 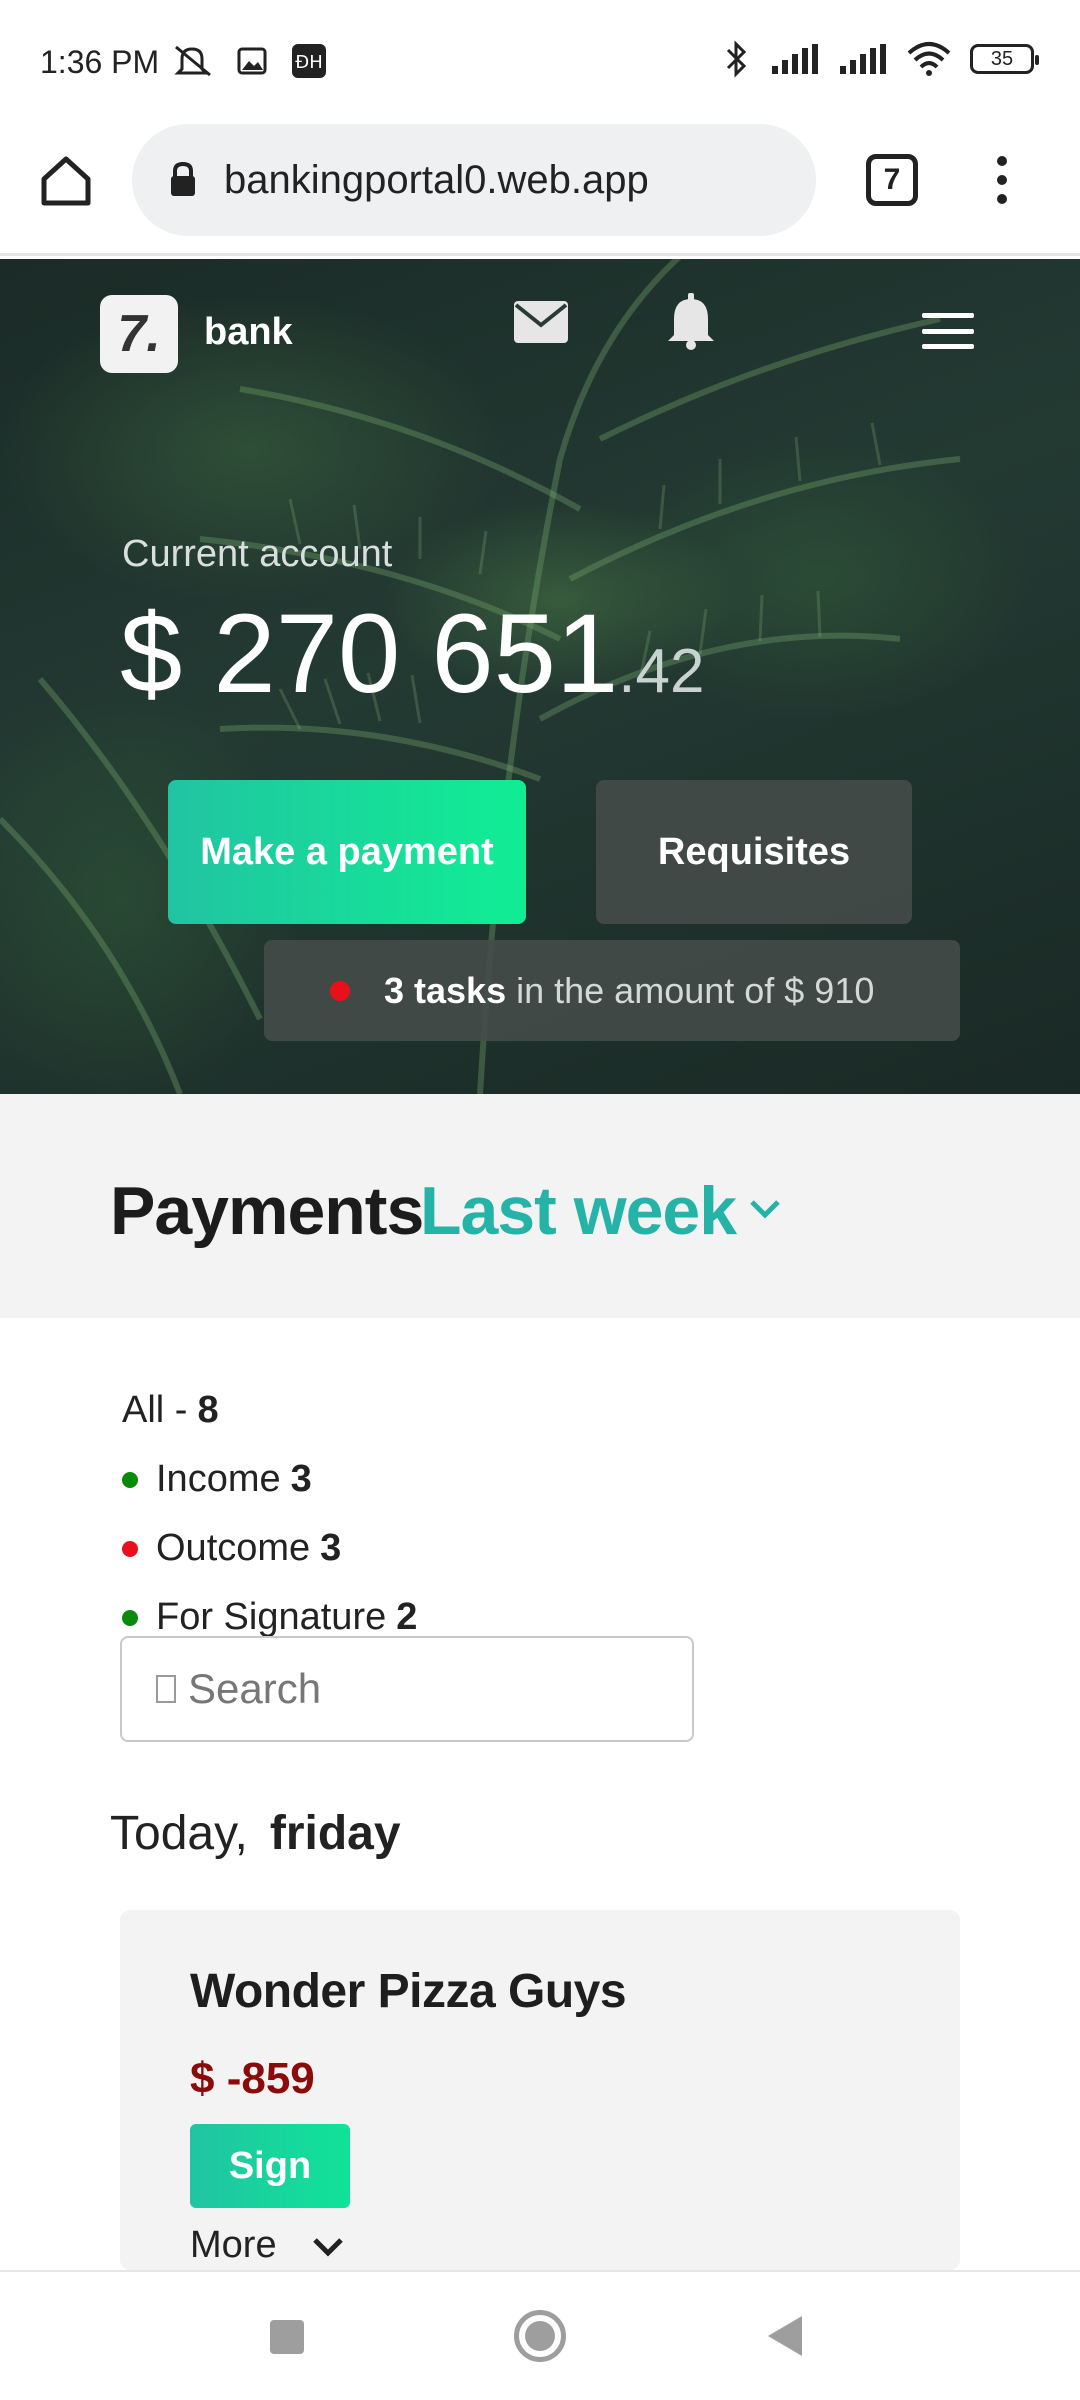 I want to click on app-notification-icon: ĐH, so click(x=309, y=61).